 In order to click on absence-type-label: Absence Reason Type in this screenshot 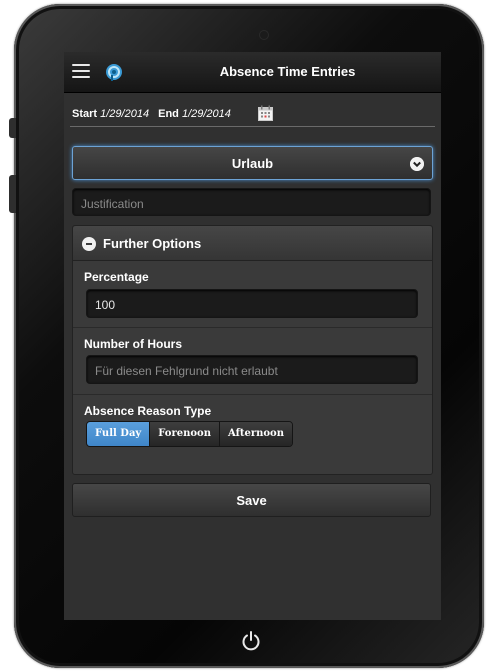, I will do `click(148, 411)`.